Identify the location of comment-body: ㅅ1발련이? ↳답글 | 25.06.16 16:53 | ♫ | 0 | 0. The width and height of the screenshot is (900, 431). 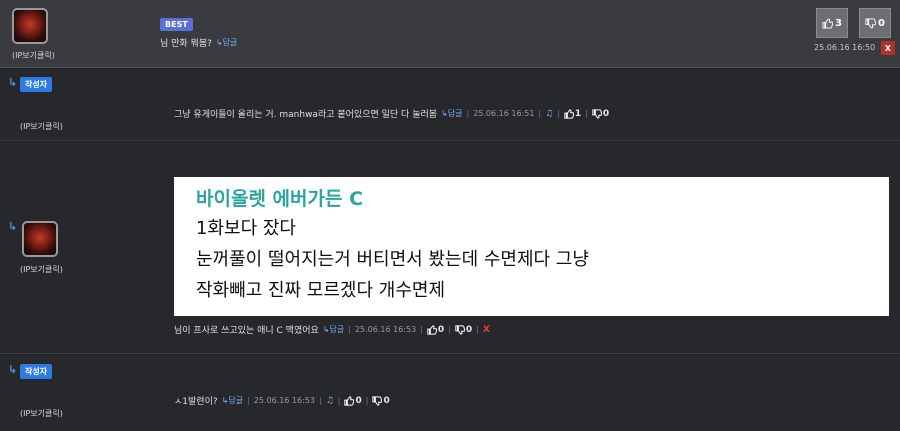
(282, 401).